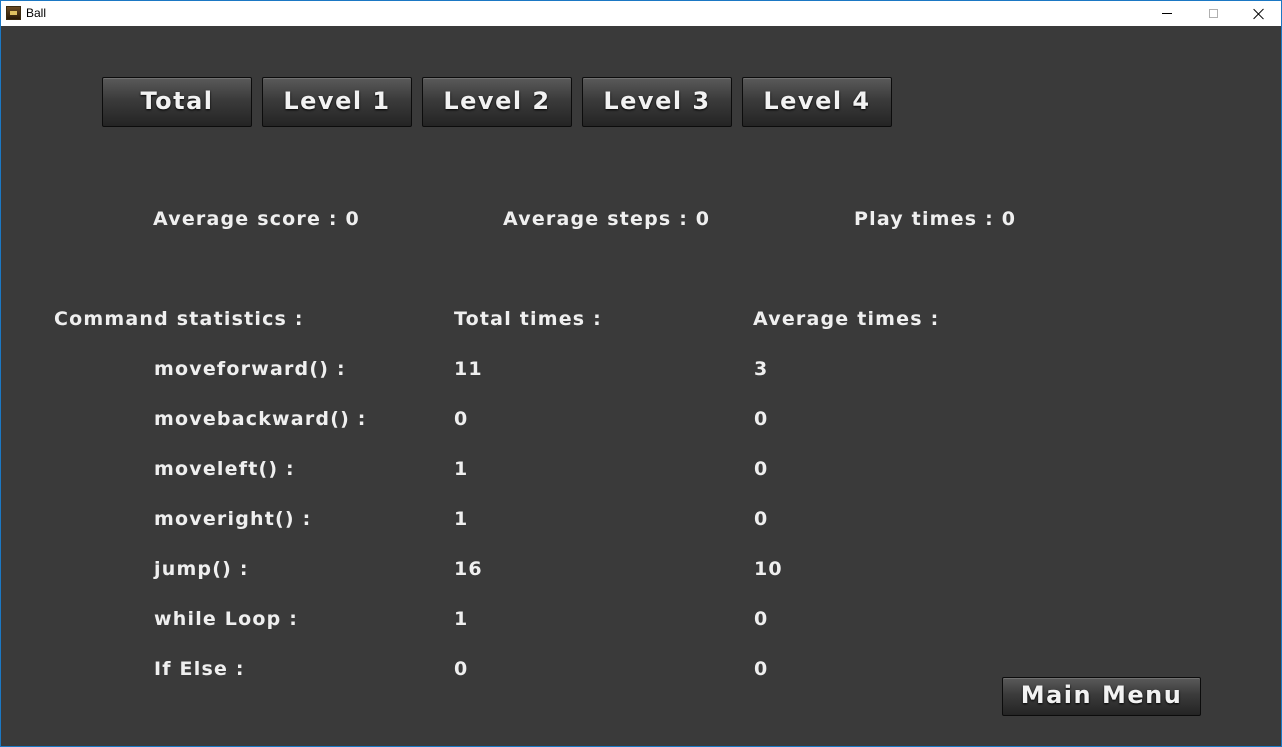 The height and width of the screenshot is (747, 1282). What do you see at coordinates (199, 669) in the screenshot?
I see `command-name: If Else :` at bounding box center [199, 669].